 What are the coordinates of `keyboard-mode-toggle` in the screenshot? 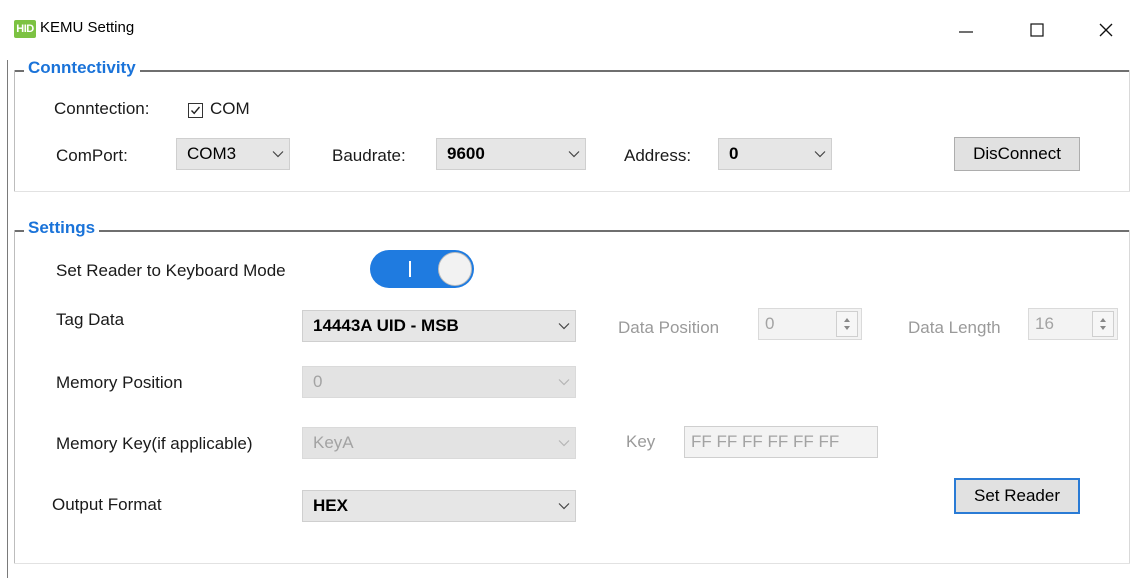 It's located at (422, 269).